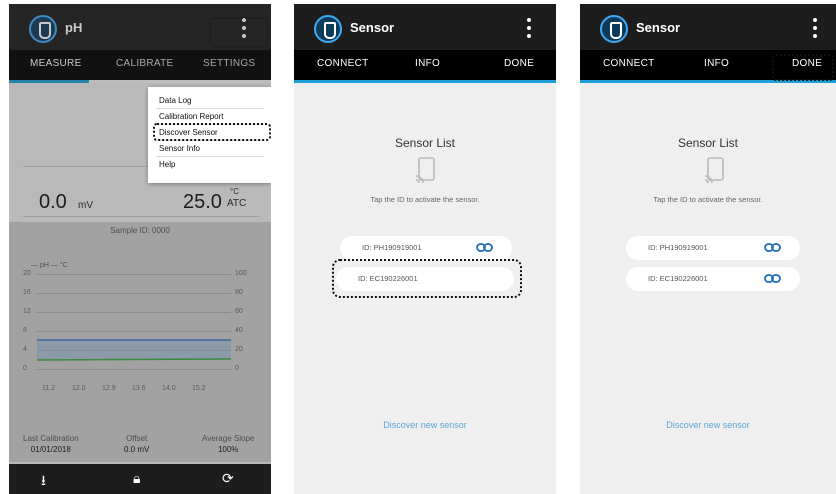 Image resolution: width=836 pixels, height=494 pixels. I want to click on bottom-bar: ⭳ 🔒︎ ⟳, so click(140, 479).